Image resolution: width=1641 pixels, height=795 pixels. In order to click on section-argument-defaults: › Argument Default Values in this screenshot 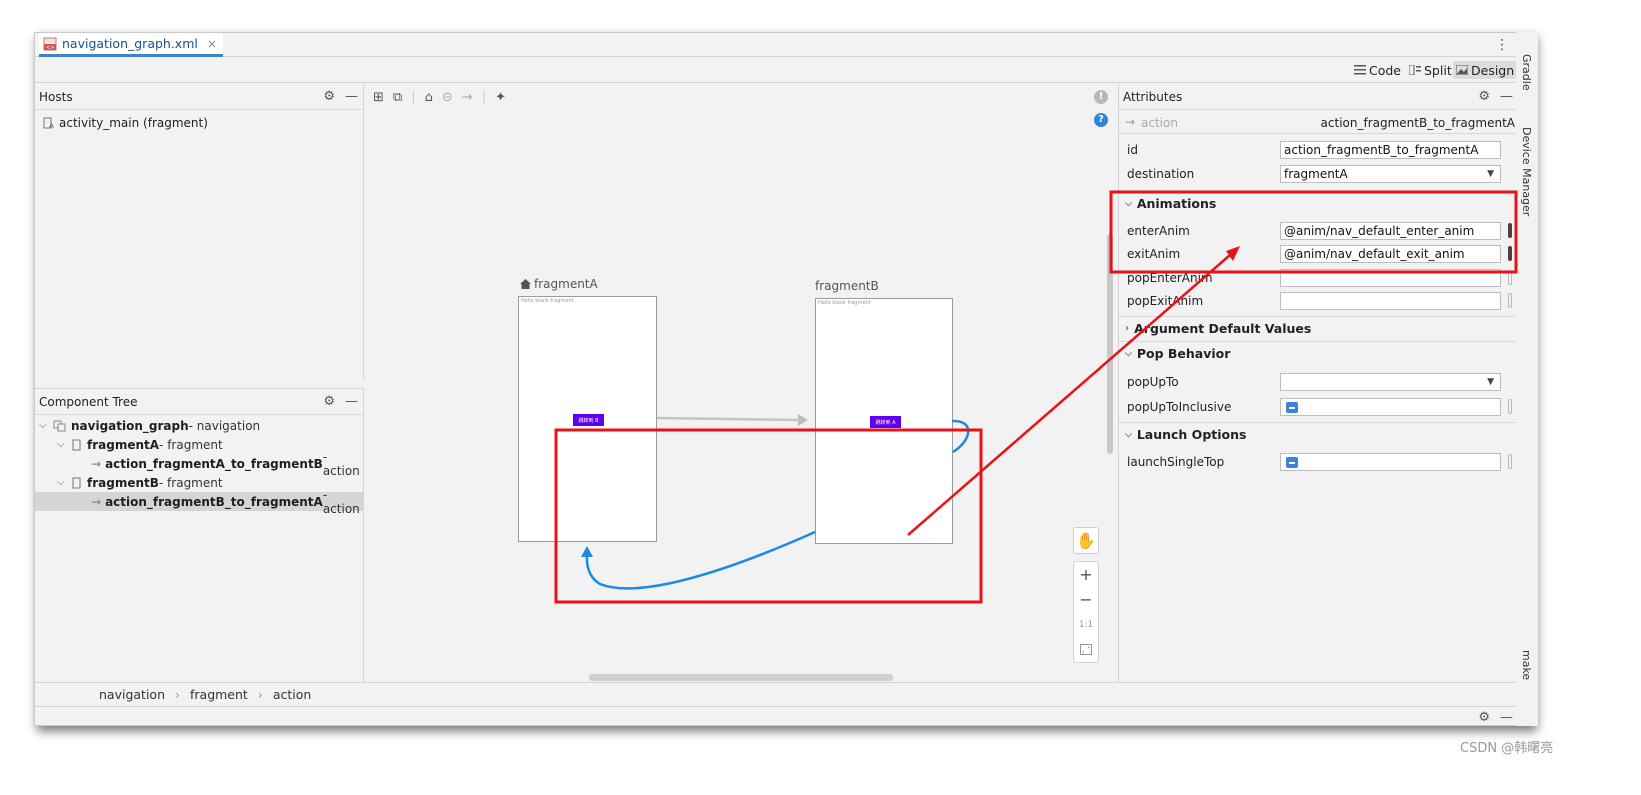, I will do `click(1319, 328)`.